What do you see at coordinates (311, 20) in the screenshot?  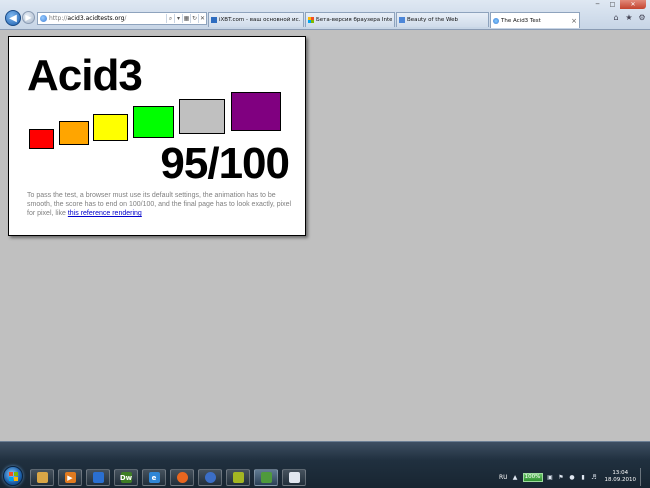 I see `windows-icon` at bounding box center [311, 20].